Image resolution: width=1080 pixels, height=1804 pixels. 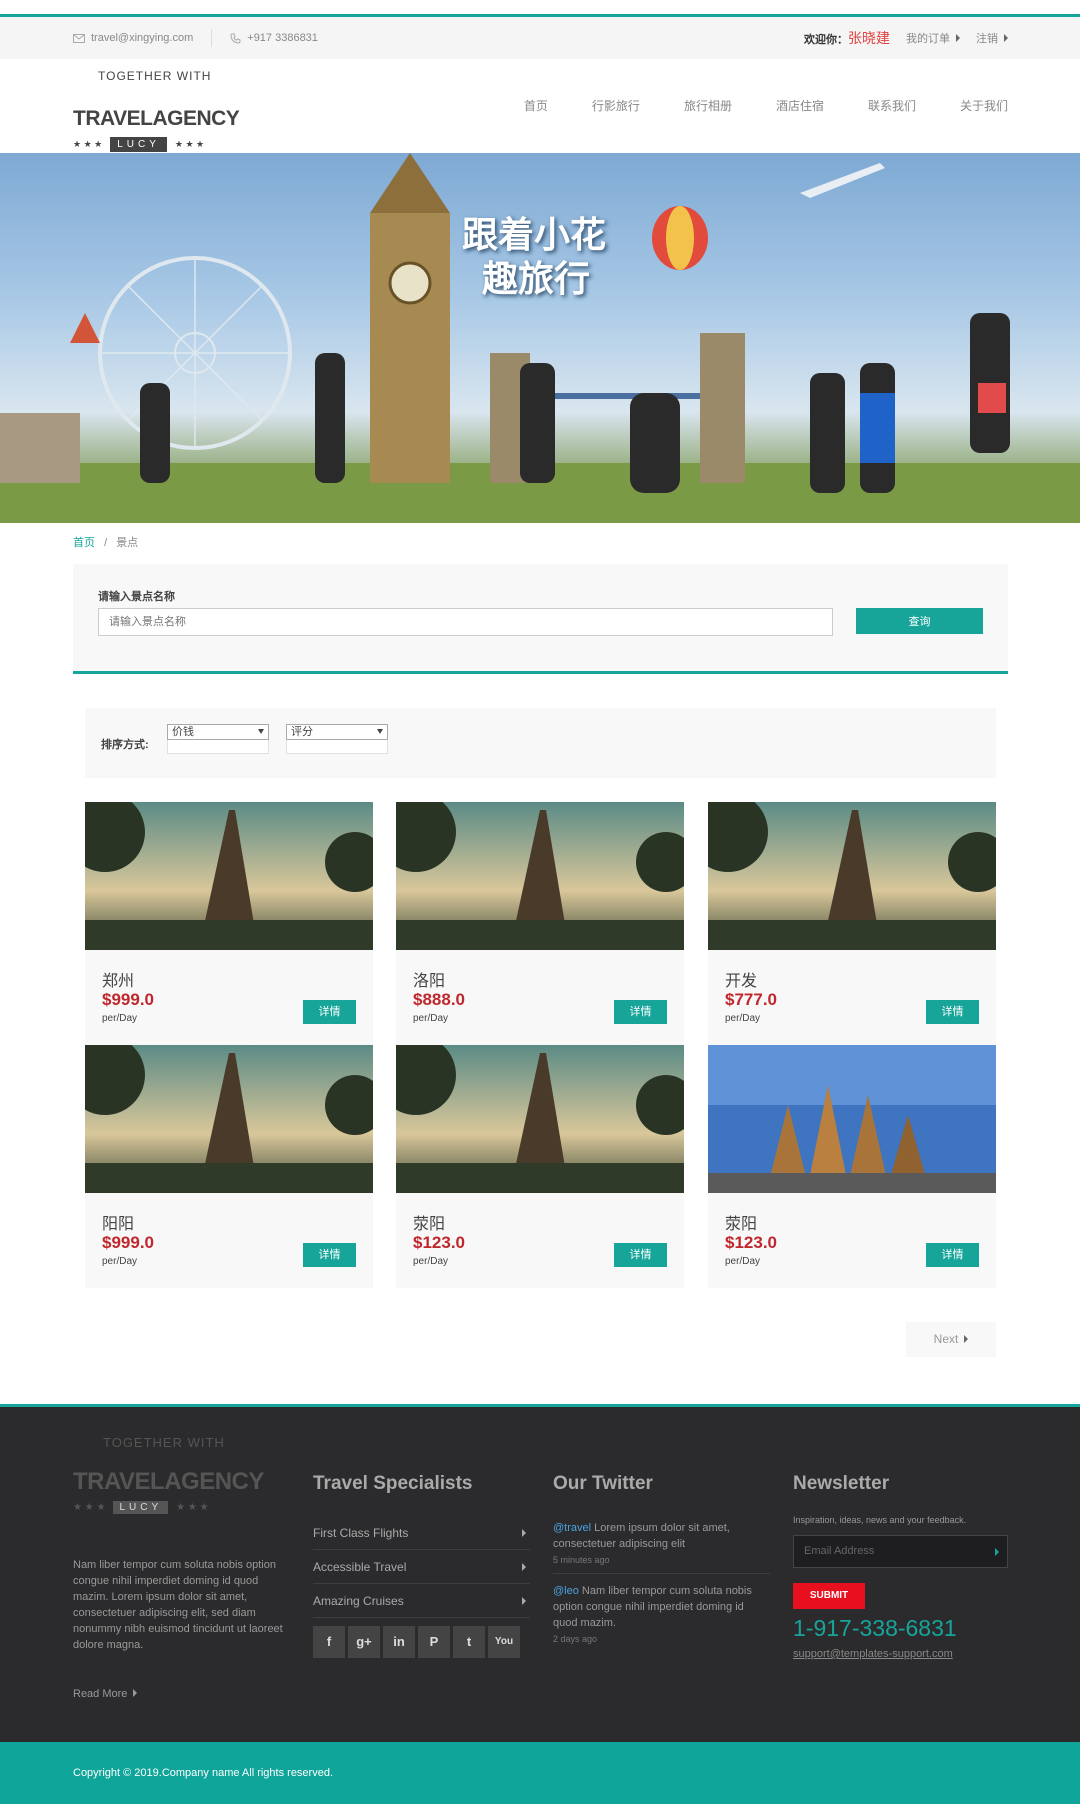 I want to click on logo-stars: ★ ★ ★ LUCY ★ ★ ★, so click(x=139, y=144).